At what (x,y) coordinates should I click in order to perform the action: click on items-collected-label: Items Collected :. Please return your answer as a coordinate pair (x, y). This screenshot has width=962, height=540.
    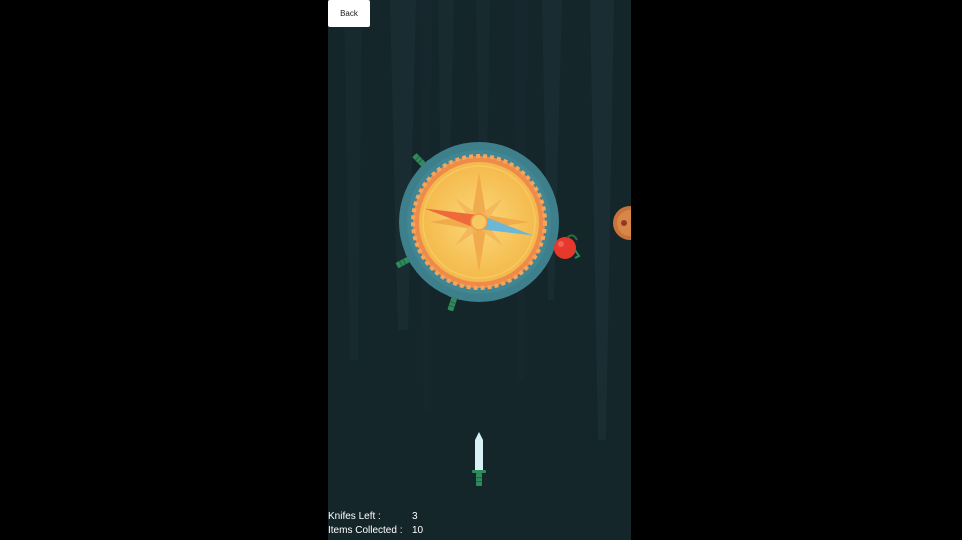
    Looking at the image, I should click on (365, 530).